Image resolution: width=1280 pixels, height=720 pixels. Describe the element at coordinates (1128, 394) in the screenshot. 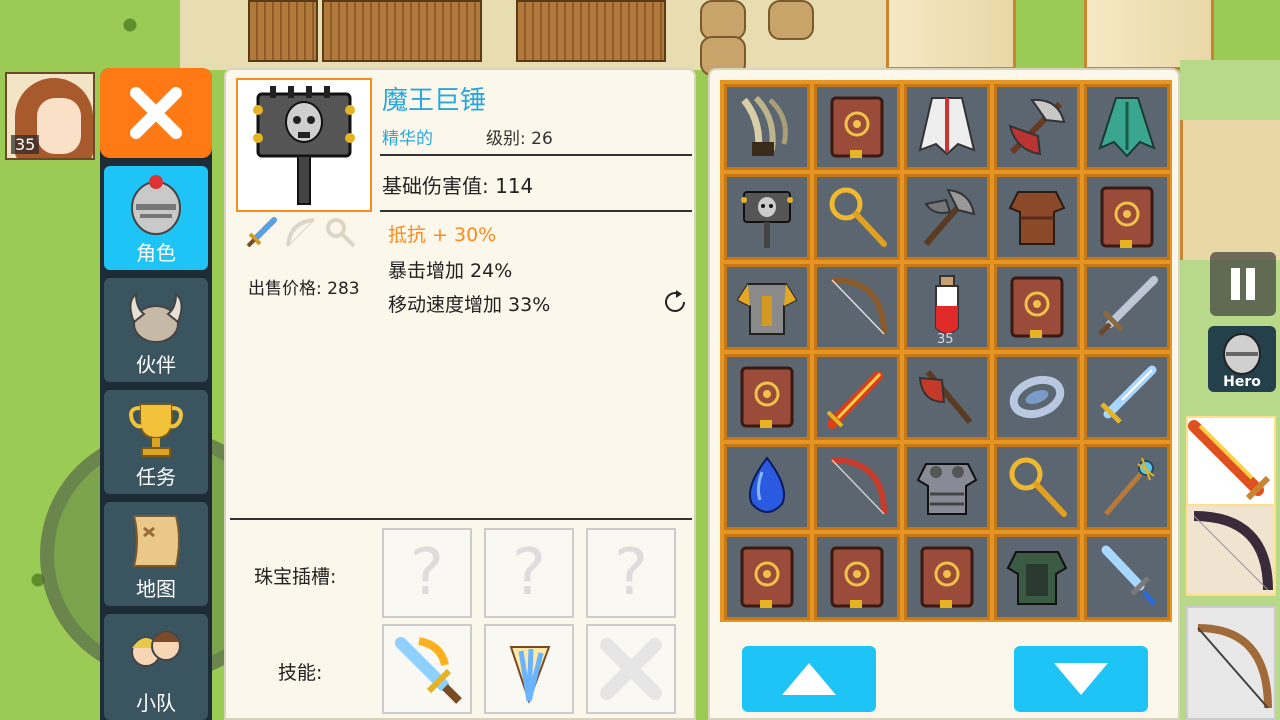

I see `blue-sword-icon` at that location.